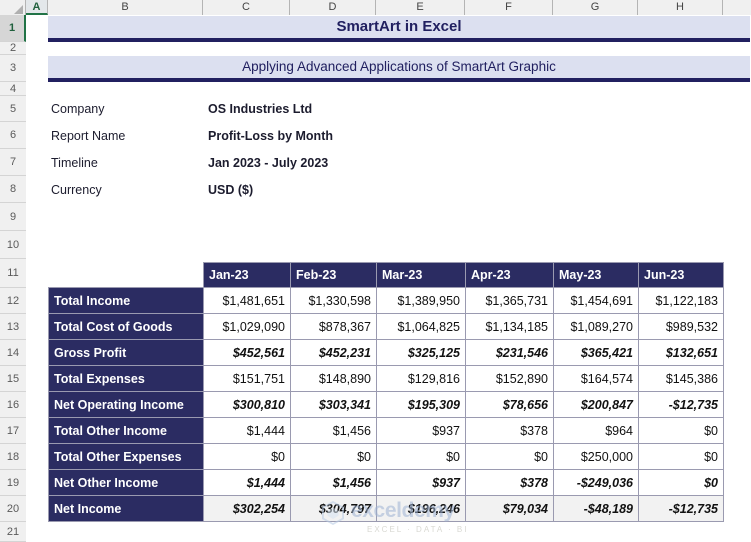 Image resolution: width=751 pixels, height=542 pixels. I want to click on row-header-16: 16, so click(13, 405).